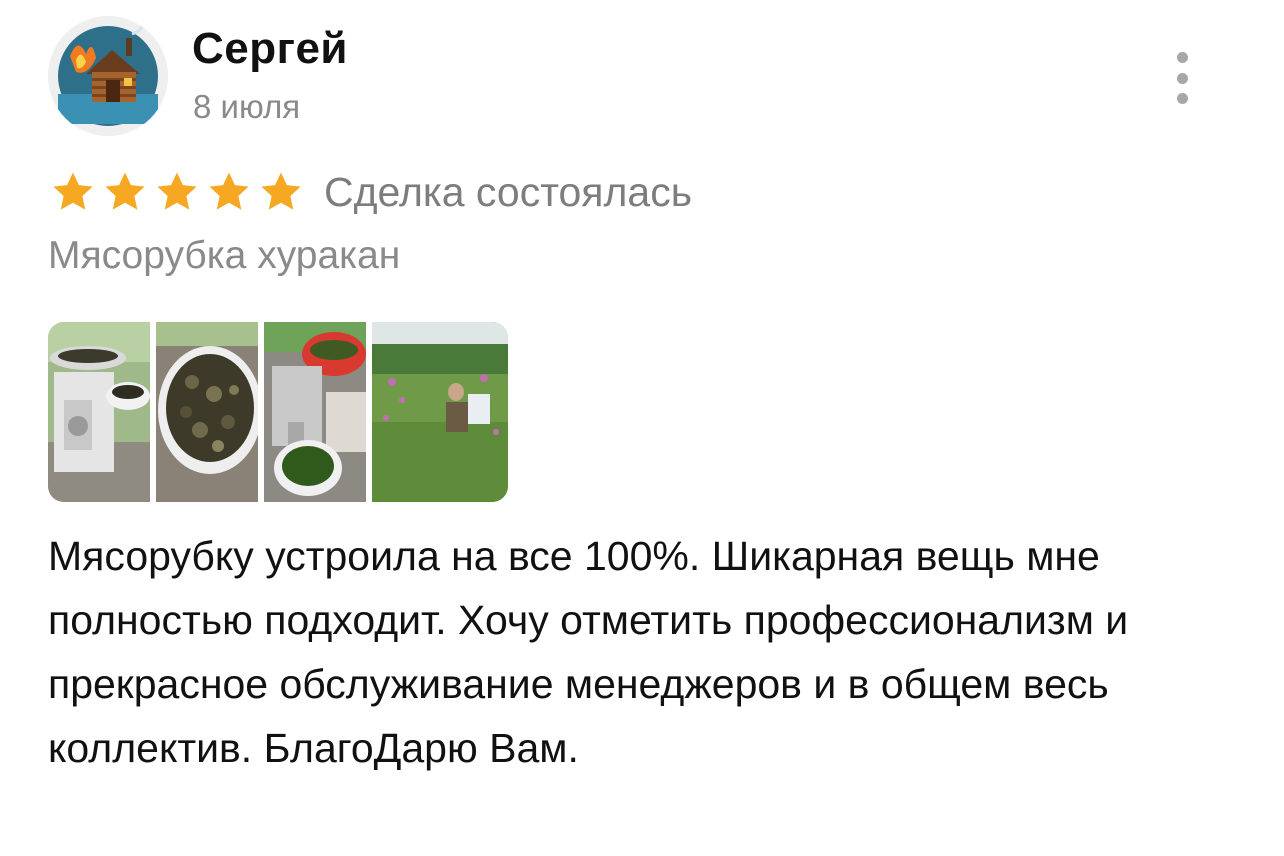  I want to click on fireweed-field-photo, so click(440, 412).